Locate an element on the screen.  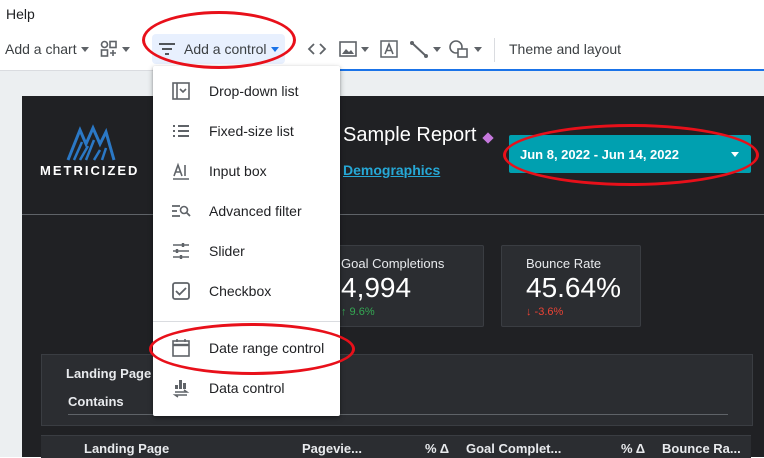
advanced-filter-icon is located at coordinates (181, 211).